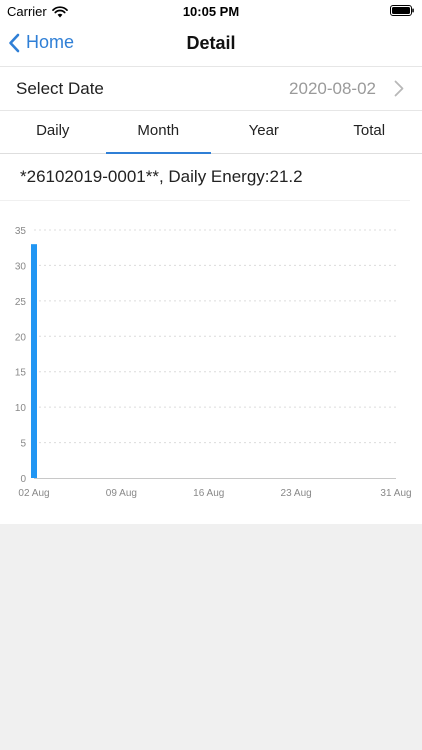 The image size is (422, 750). I want to click on chevron-right-icon, so click(399, 88).